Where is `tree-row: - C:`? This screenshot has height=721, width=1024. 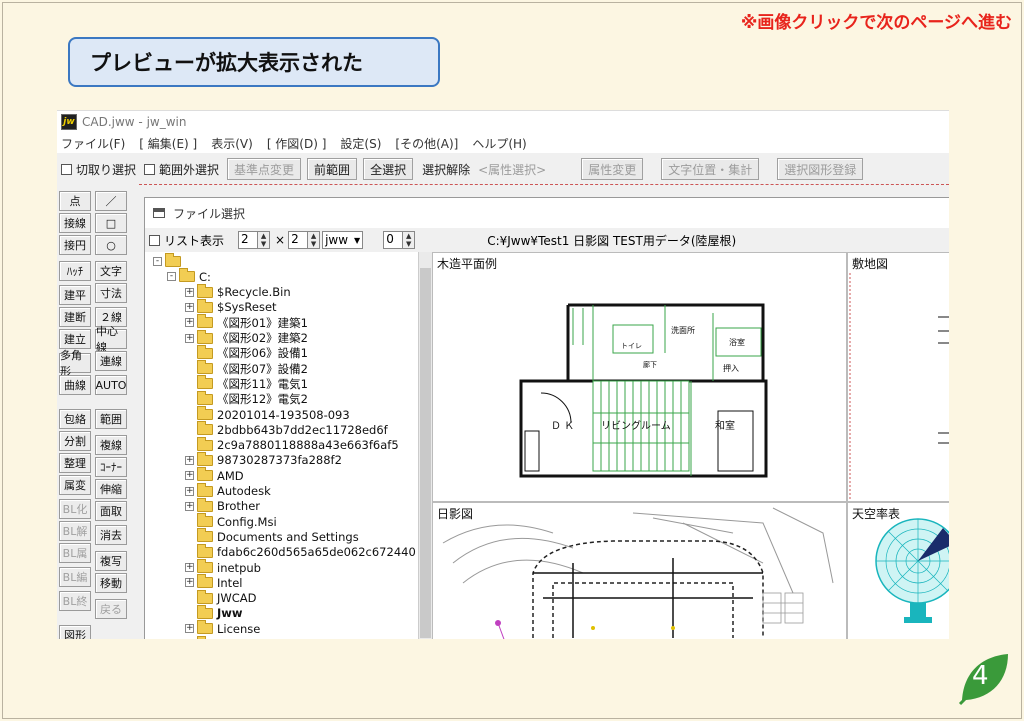 tree-row: - C: is located at coordinates (189, 276).